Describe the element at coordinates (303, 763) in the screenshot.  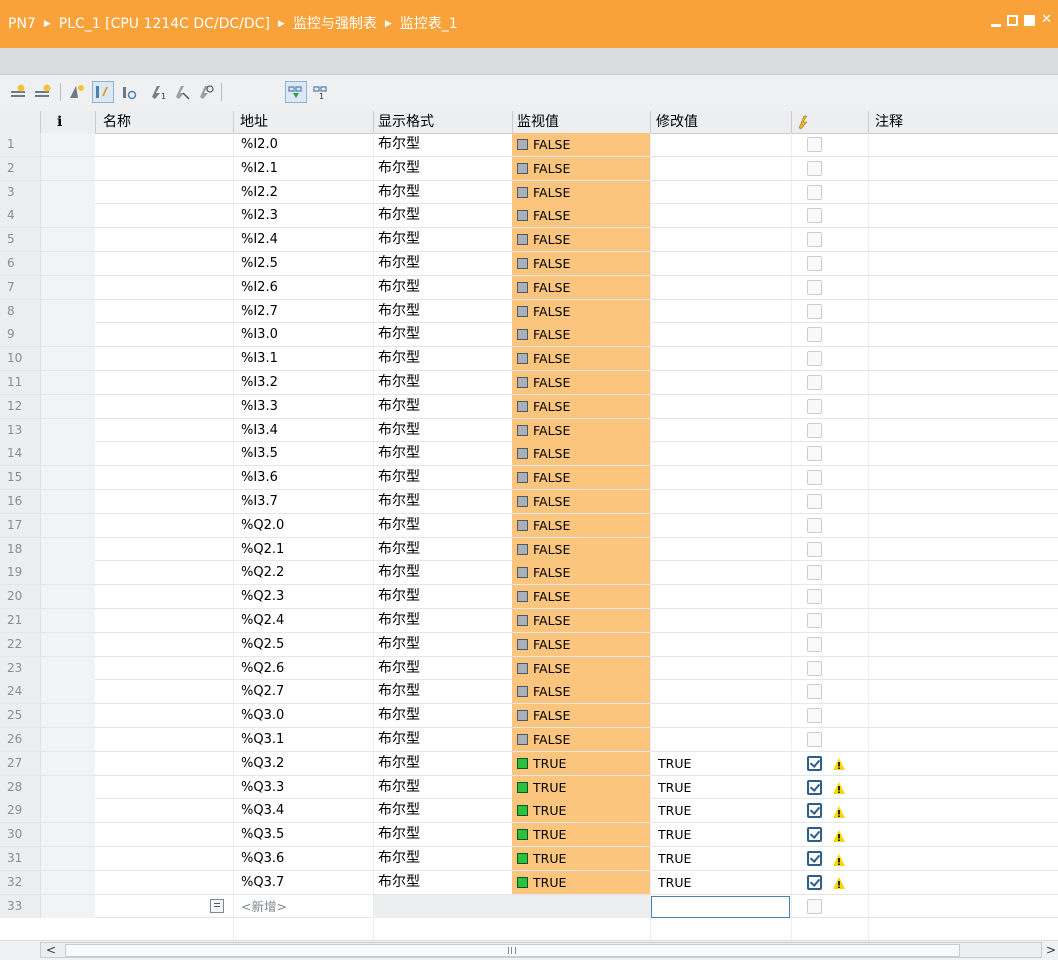
I see `address-cell: %Q3.2` at that location.